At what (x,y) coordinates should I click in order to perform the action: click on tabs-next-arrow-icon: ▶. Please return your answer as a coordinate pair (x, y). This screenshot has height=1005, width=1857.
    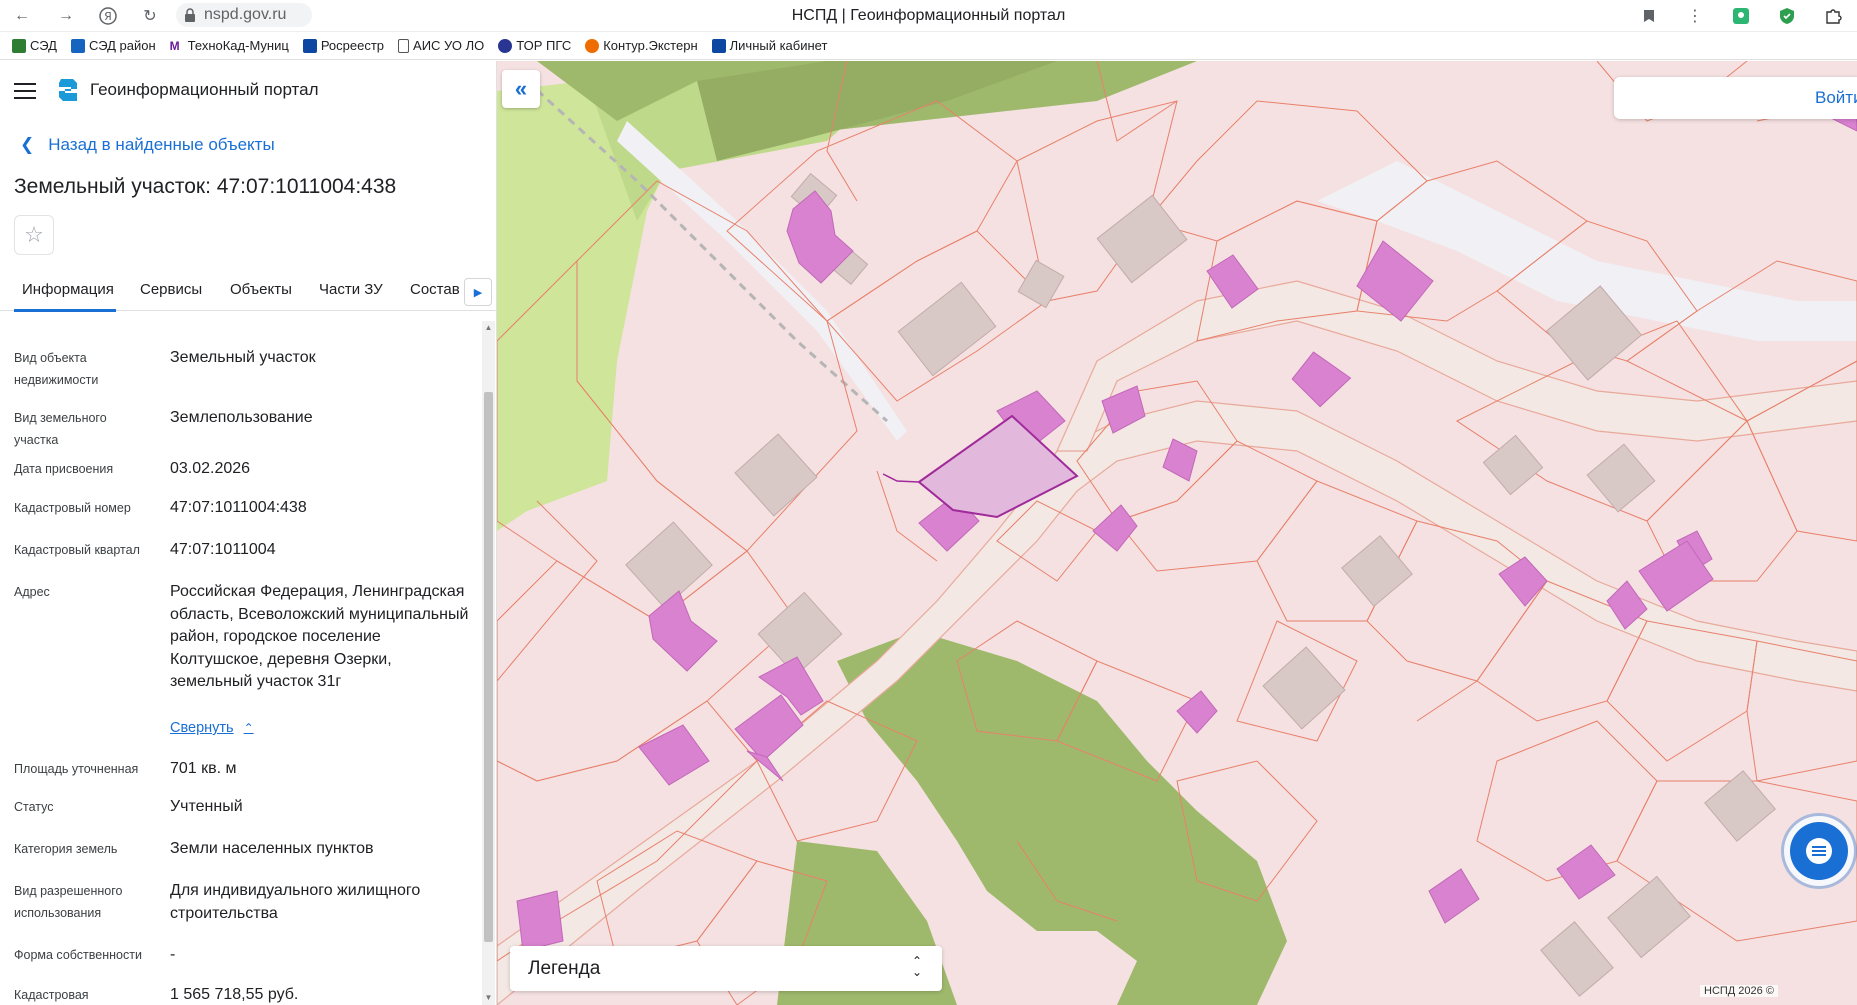
    Looking at the image, I should click on (478, 292).